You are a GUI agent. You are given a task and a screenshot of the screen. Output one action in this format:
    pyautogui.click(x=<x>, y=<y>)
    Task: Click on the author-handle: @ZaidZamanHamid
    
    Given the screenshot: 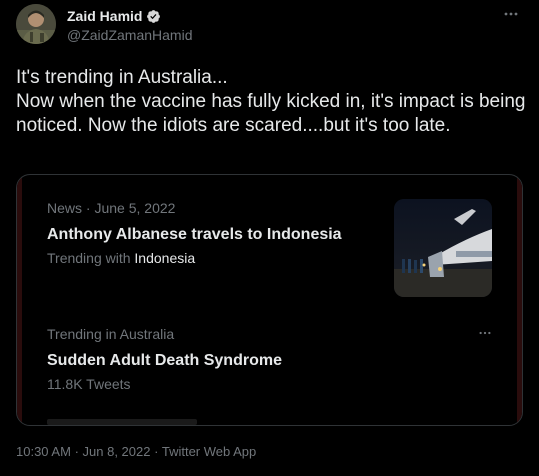 What is the action you would take?
    pyautogui.click(x=129, y=35)
    